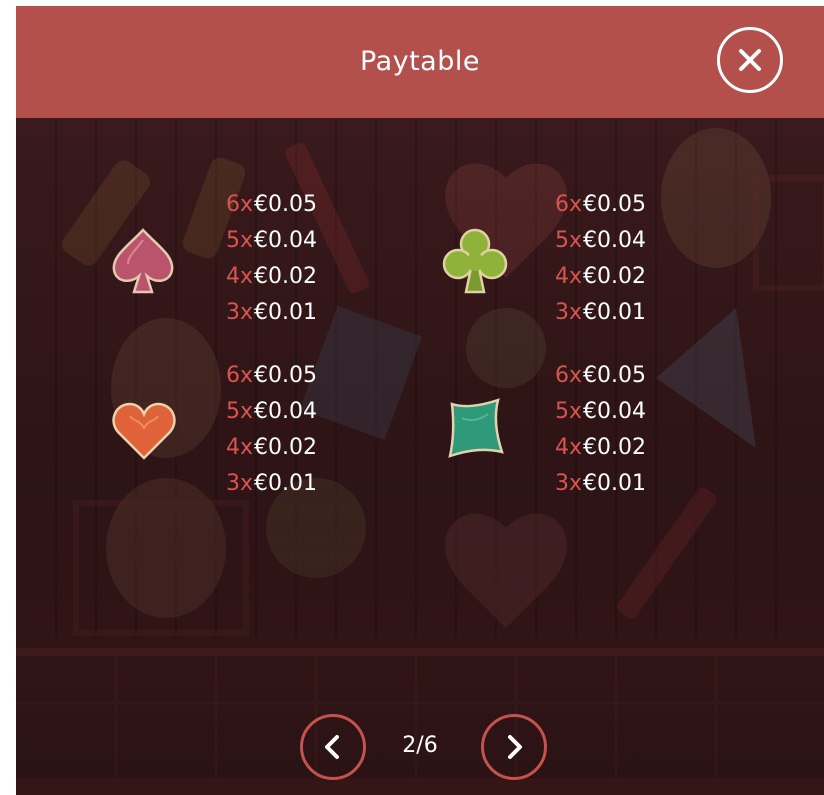 This screenshot has height=795, width=824. I want to click on chevron-right-icon, so click(515, 747).